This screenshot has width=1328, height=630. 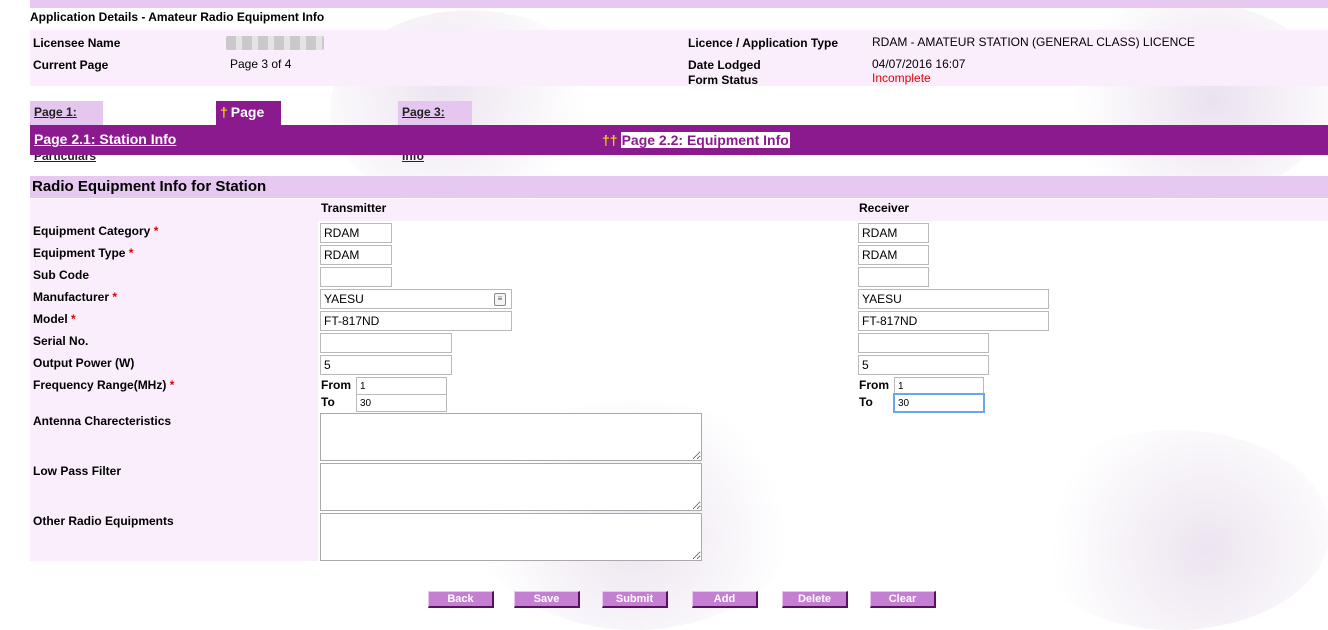 I want to click on frequency-range-label: Frequency Range(MHz) *, so click(x=104, y=385).